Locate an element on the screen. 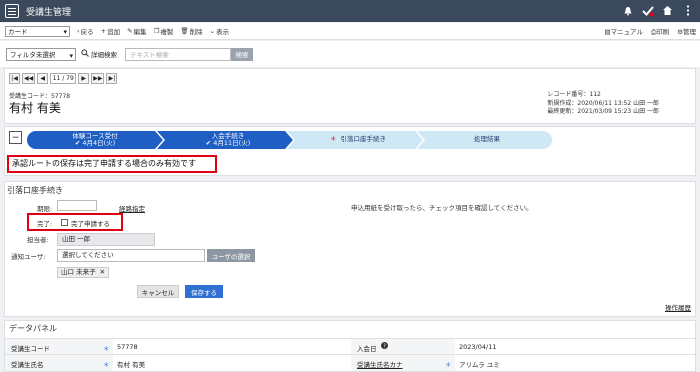 The width and height of the screenshot is (700, 372). chevron-left-icon: ‹ is located at coordinates (78, 31).